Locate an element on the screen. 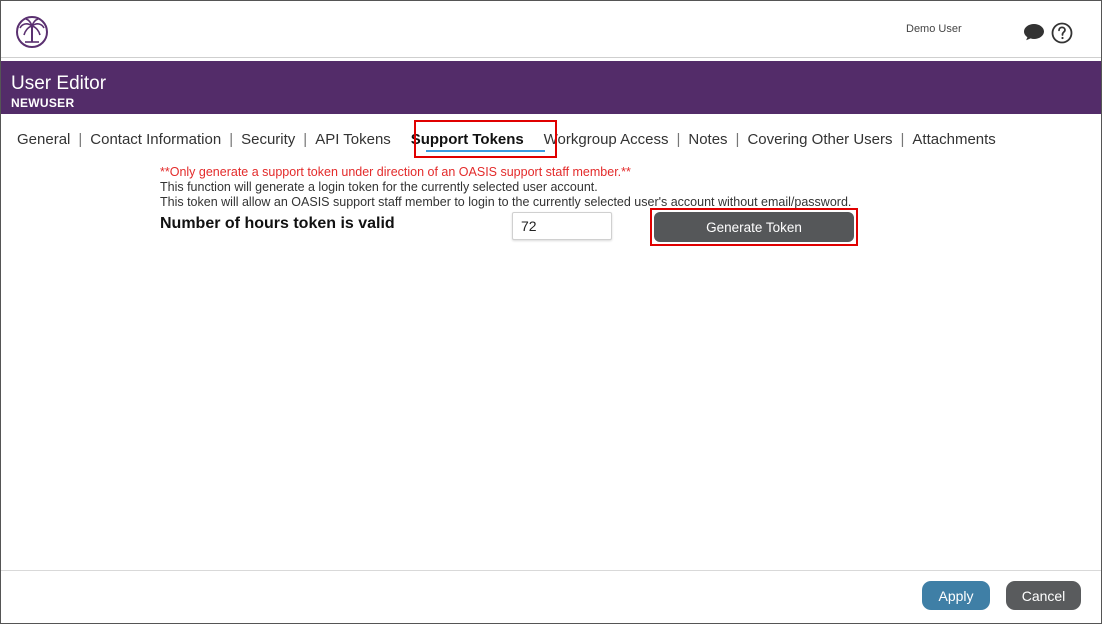 Image resolution: width=1102 pixels, height=624 pixels. tab-attachments: Attachments is located at coordinates (953, 139).